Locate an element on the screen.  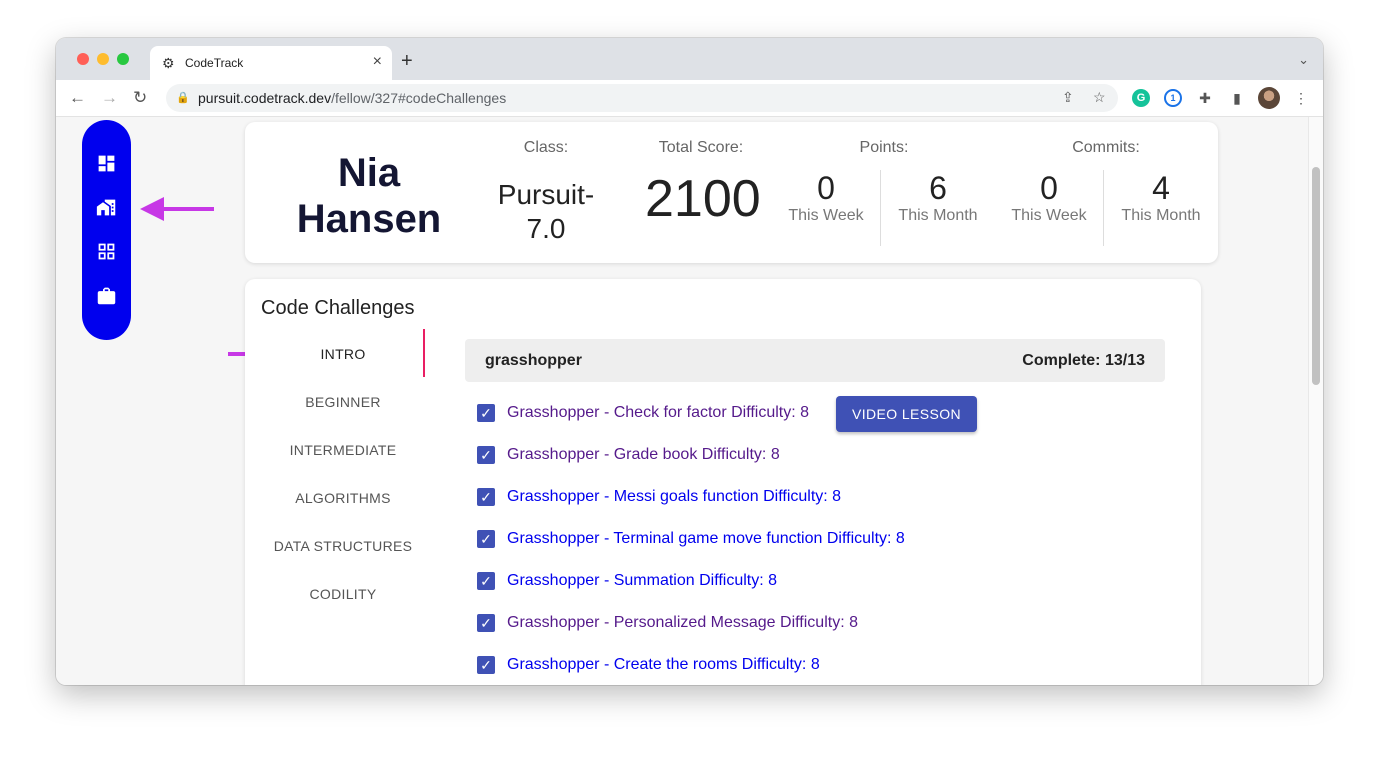
commits-this-month: 4 This Month is located at coordinates (1161, 197).